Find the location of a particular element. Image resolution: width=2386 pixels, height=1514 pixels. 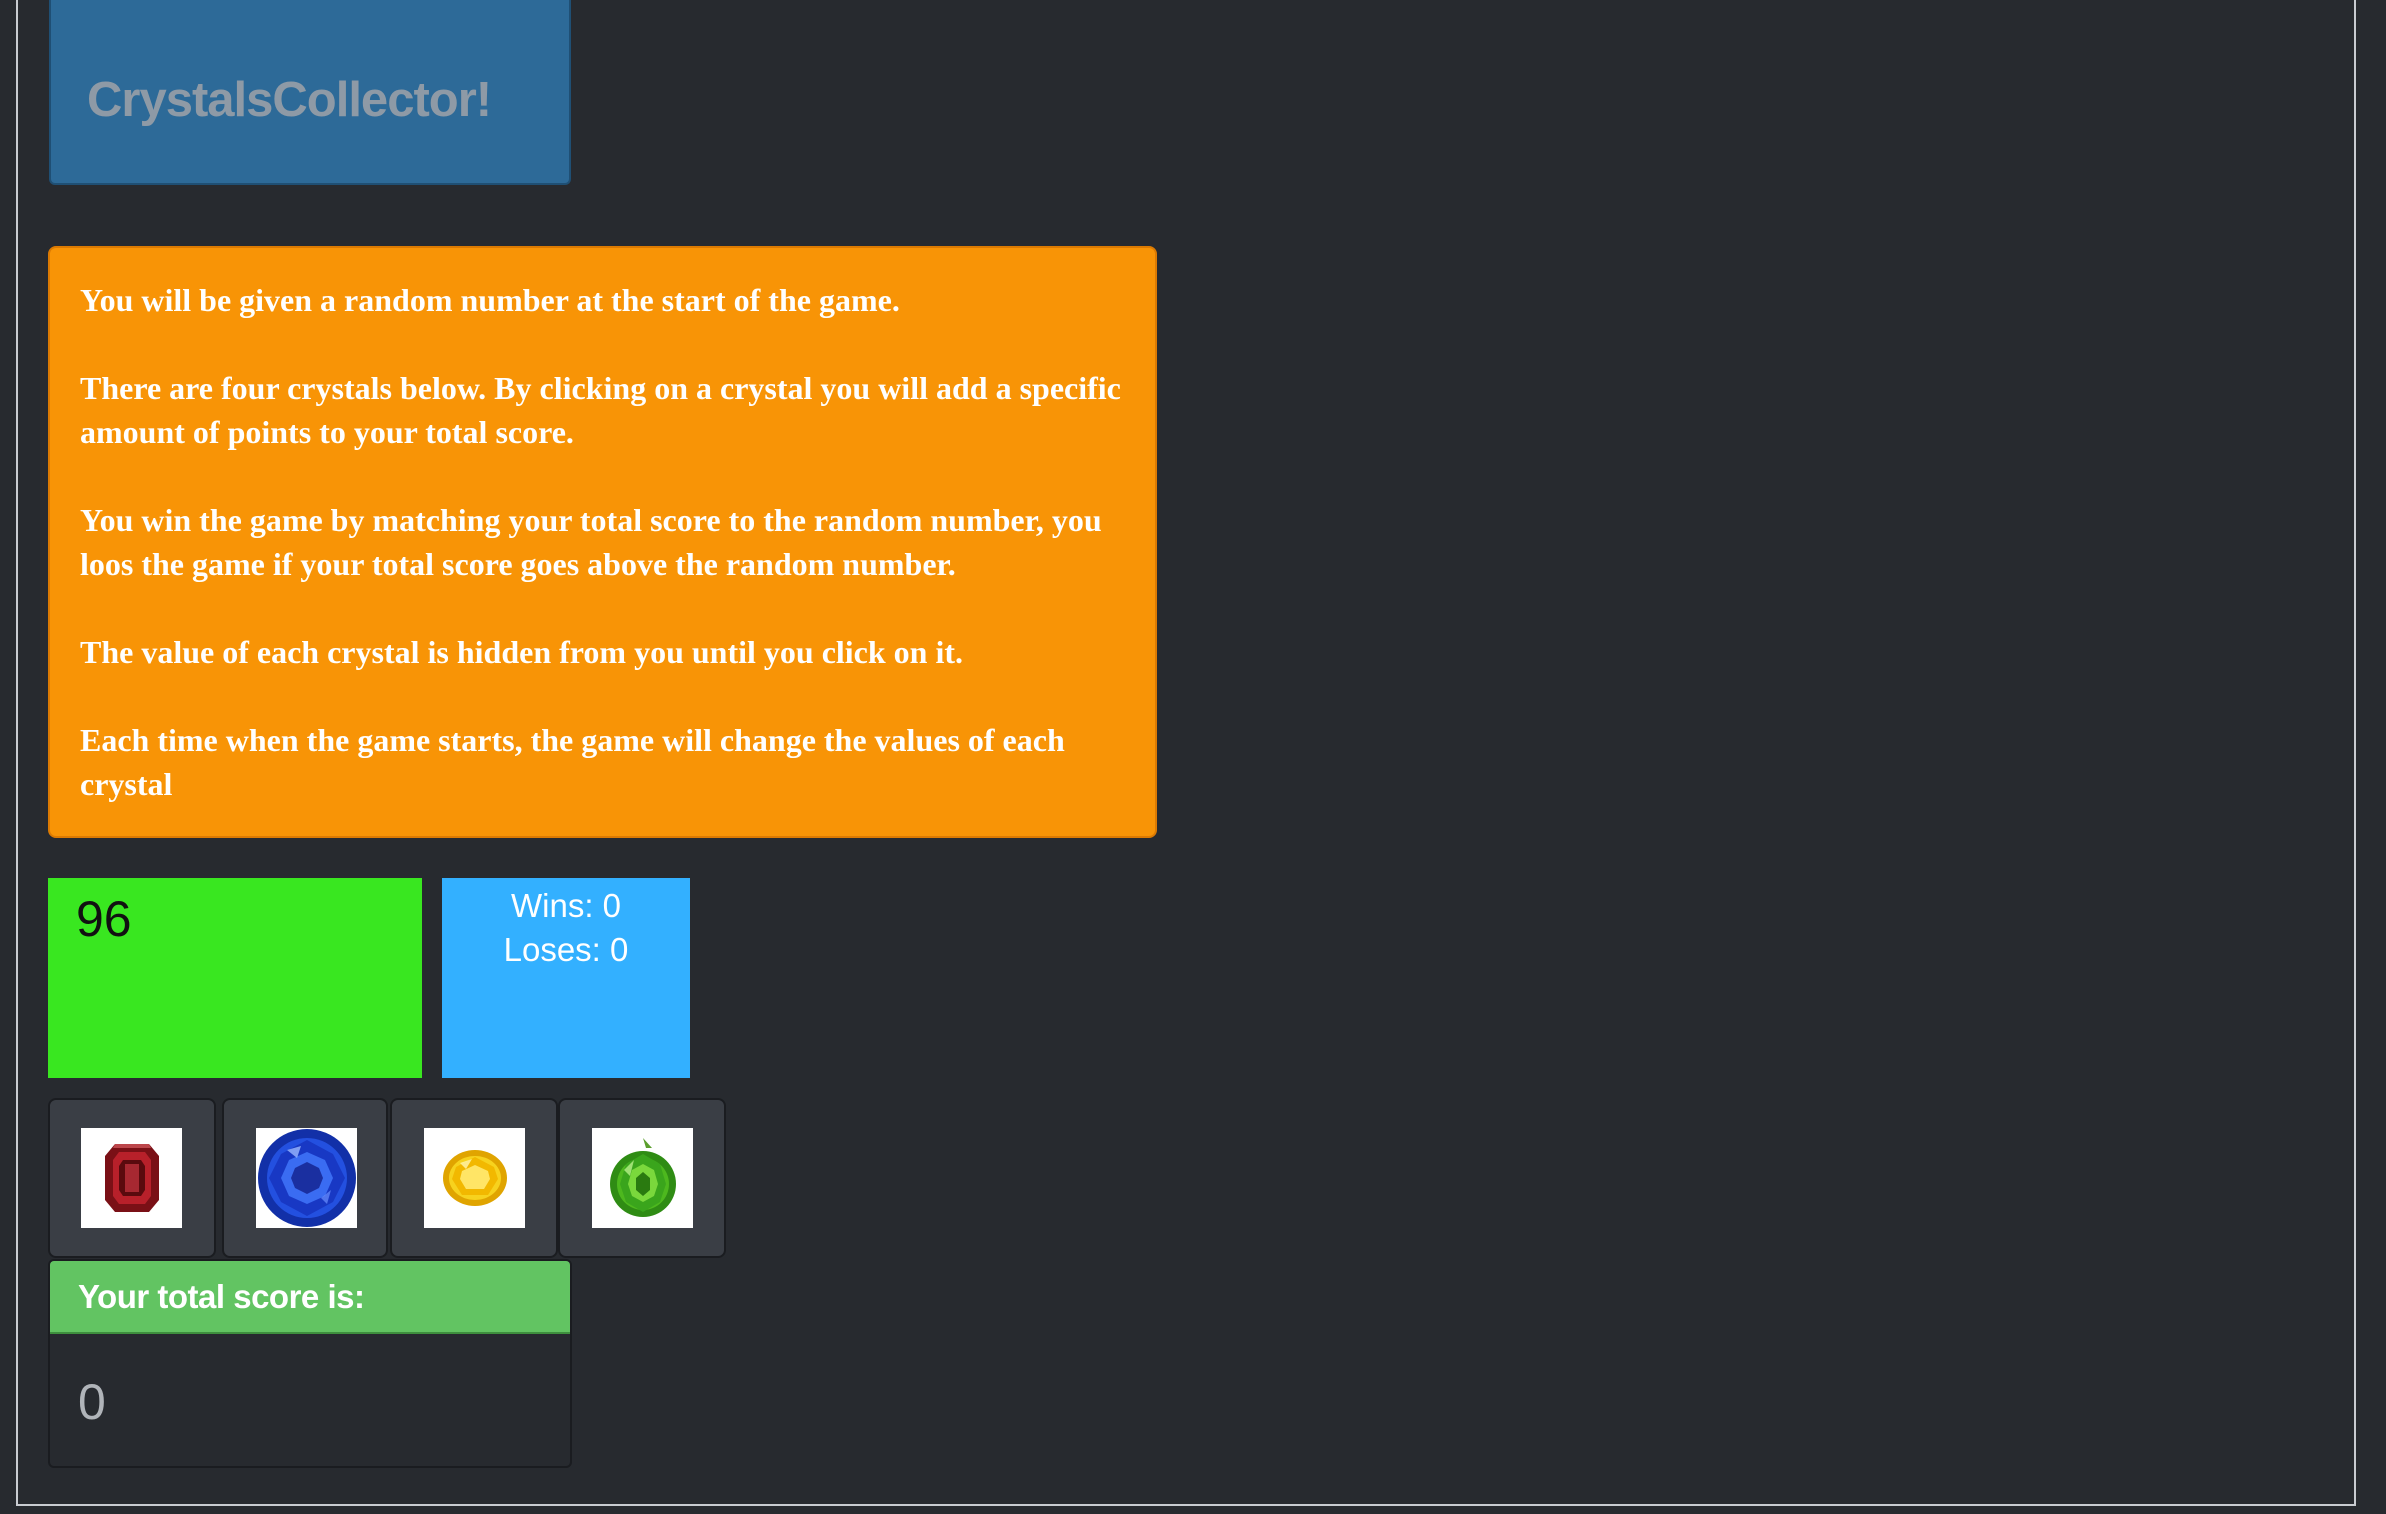

green-crystal-icon is located at coordinates (642, 1177).